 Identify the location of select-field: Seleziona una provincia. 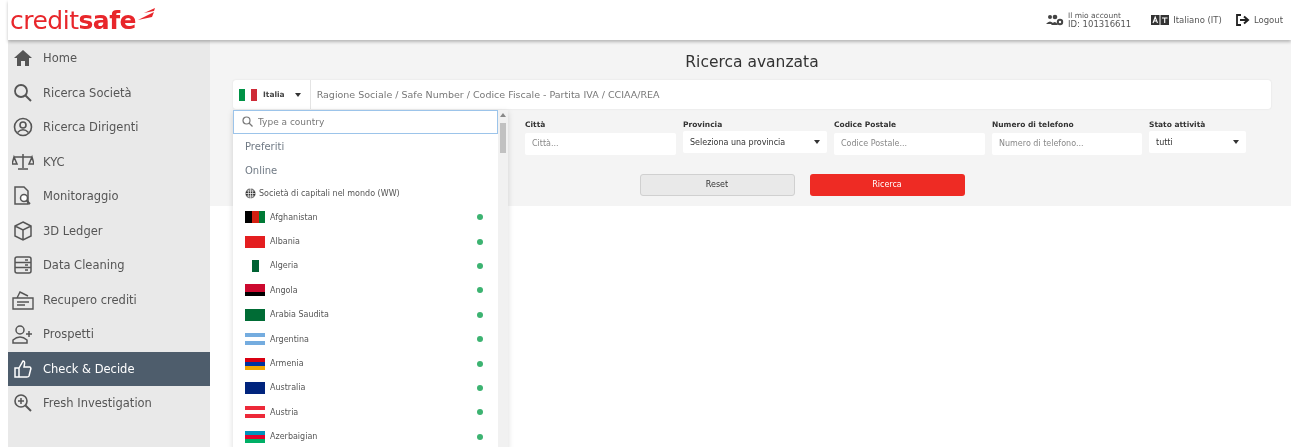
(755, 142).